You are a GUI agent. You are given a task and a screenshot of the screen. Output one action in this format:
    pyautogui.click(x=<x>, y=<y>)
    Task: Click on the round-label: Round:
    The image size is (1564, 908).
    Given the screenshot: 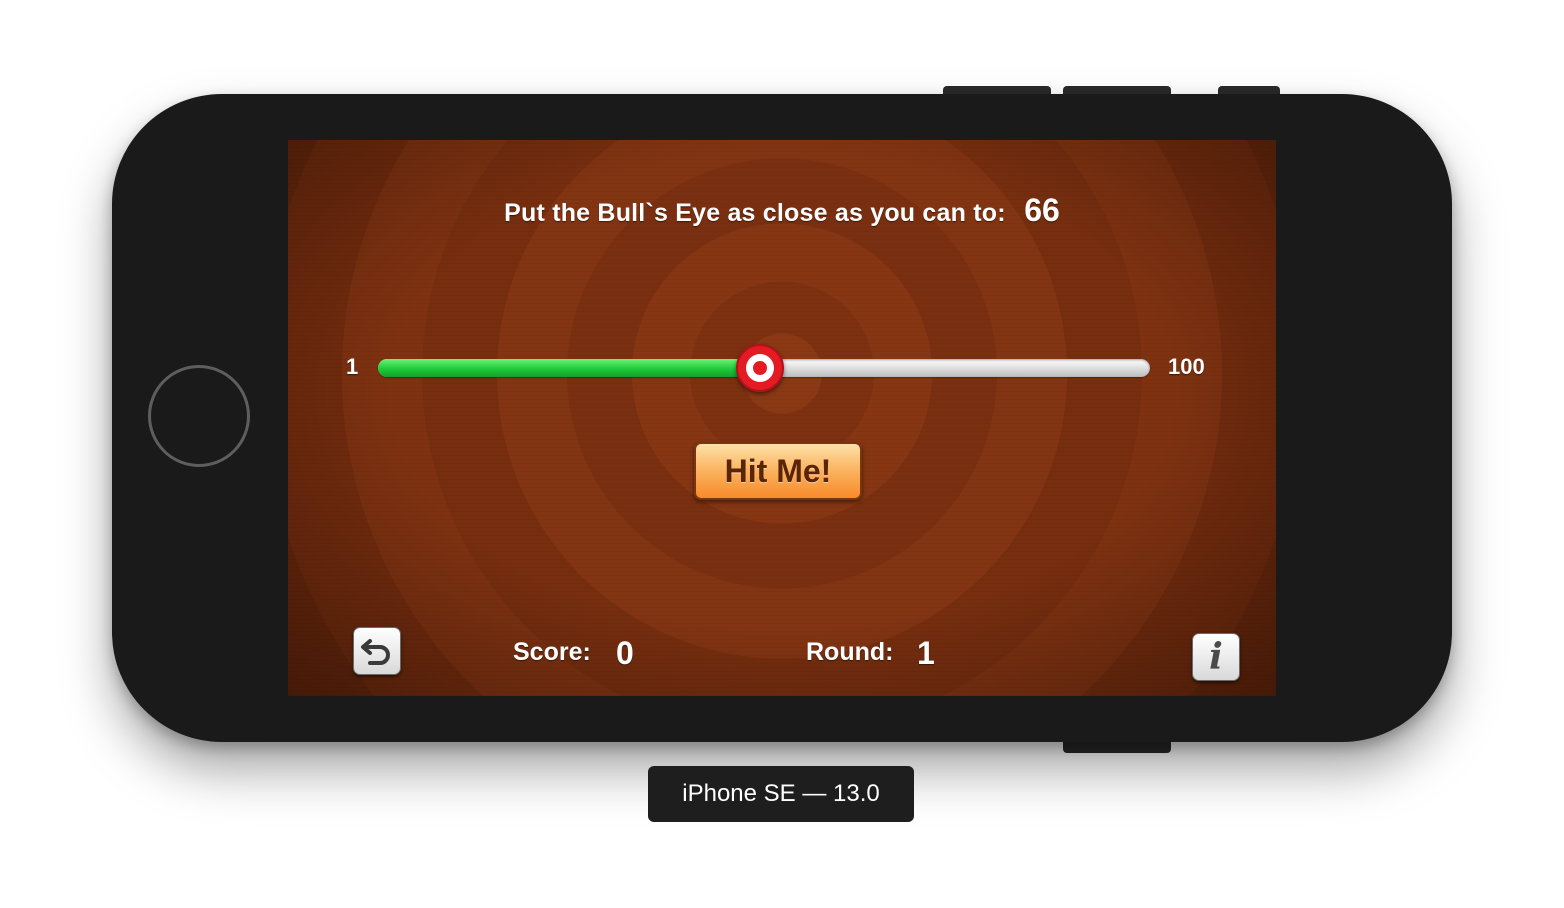 What is the action you would take?
    pyautogui.click(x=850, y=652)
    